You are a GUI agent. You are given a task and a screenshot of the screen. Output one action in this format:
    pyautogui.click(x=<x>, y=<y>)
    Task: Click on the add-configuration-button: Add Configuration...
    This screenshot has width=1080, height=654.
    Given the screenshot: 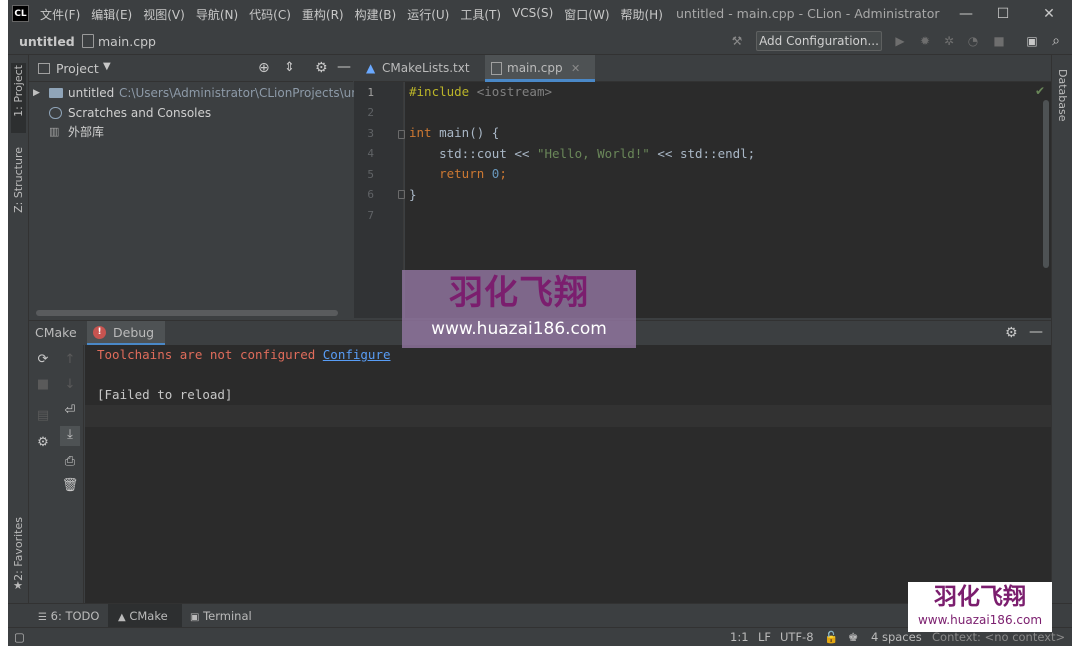 What is the action you would take?
    pyautogui.click(x=819, y=41)
    